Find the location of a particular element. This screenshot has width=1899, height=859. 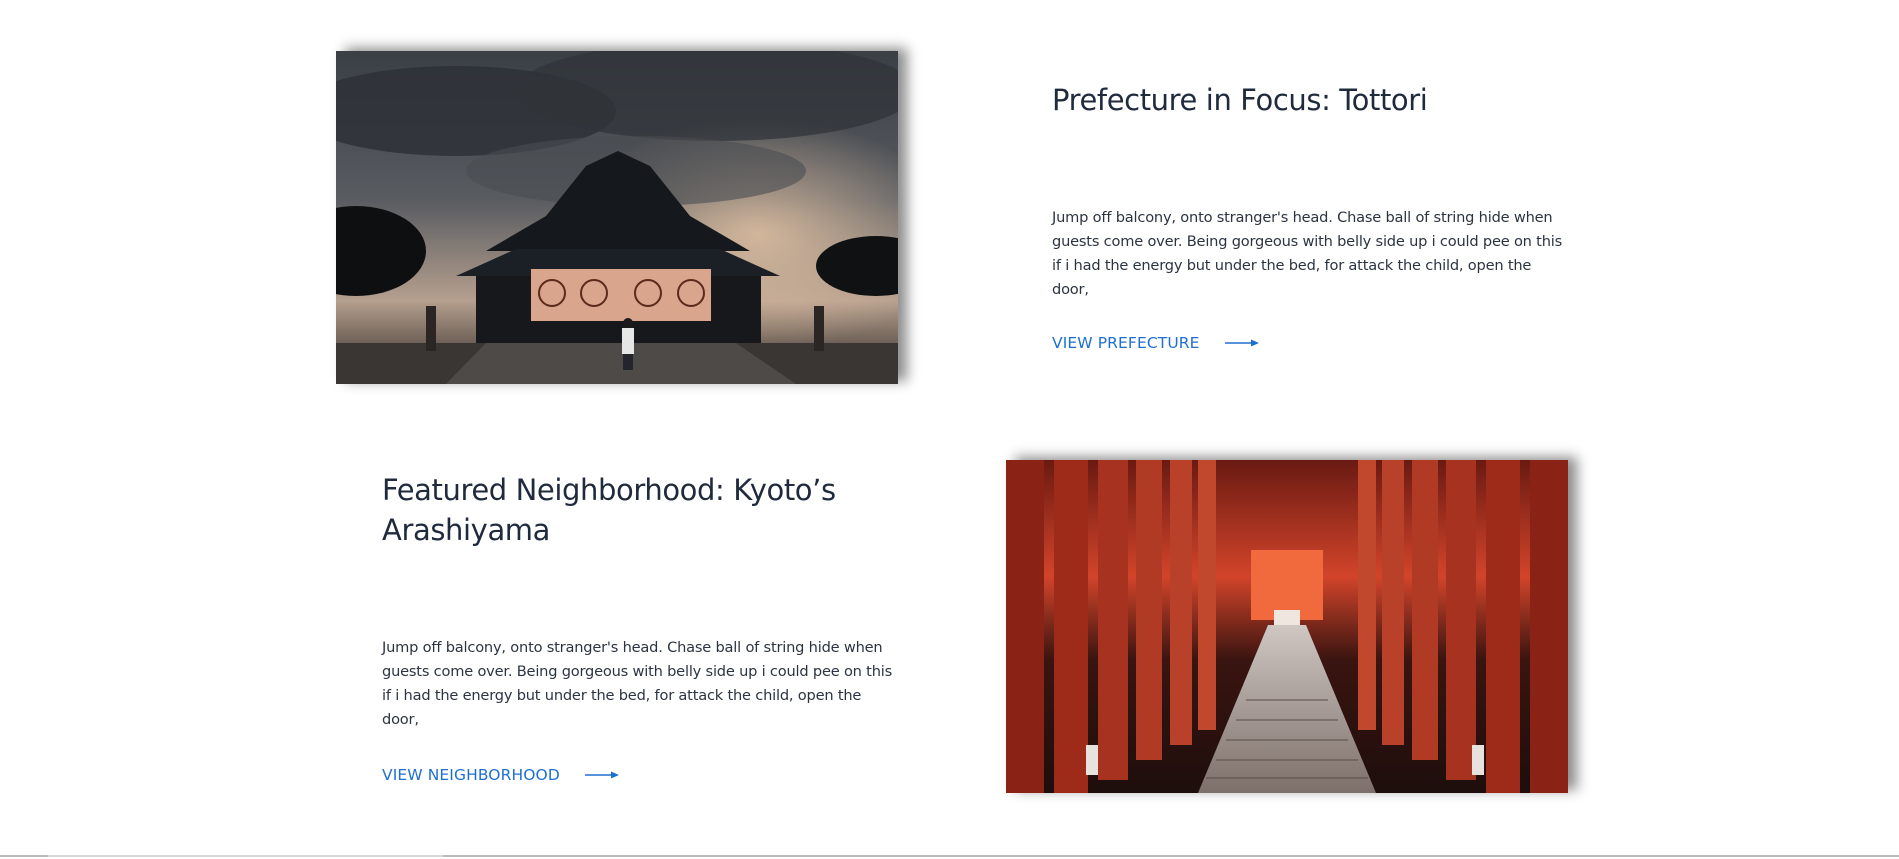

view-prefecture-link: VIEW PREFECTURE is located at coordinates (1155, 343).